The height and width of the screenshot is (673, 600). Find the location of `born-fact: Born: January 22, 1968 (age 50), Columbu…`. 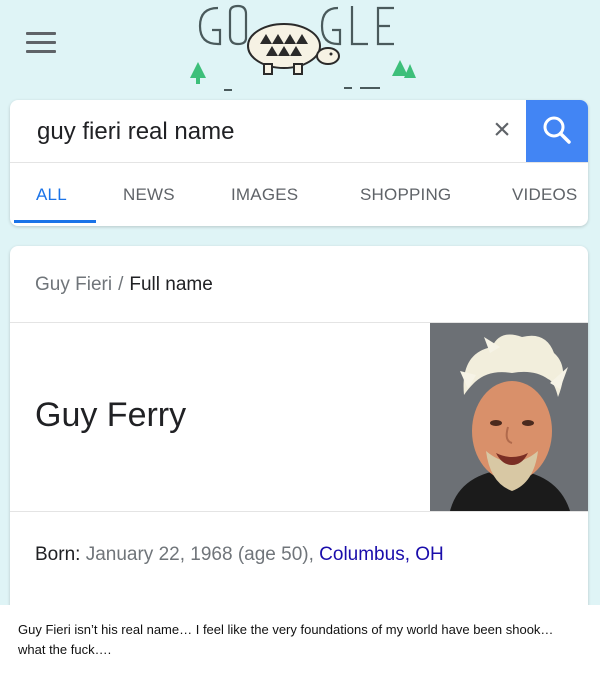

born-fact: Born: January 22, 1968 (age 50), Columbu… is located at coordinates (239, 555).